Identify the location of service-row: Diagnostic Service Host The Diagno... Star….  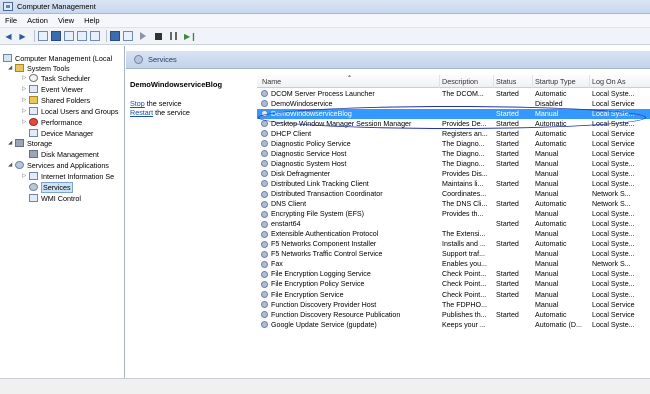
(453, 154).